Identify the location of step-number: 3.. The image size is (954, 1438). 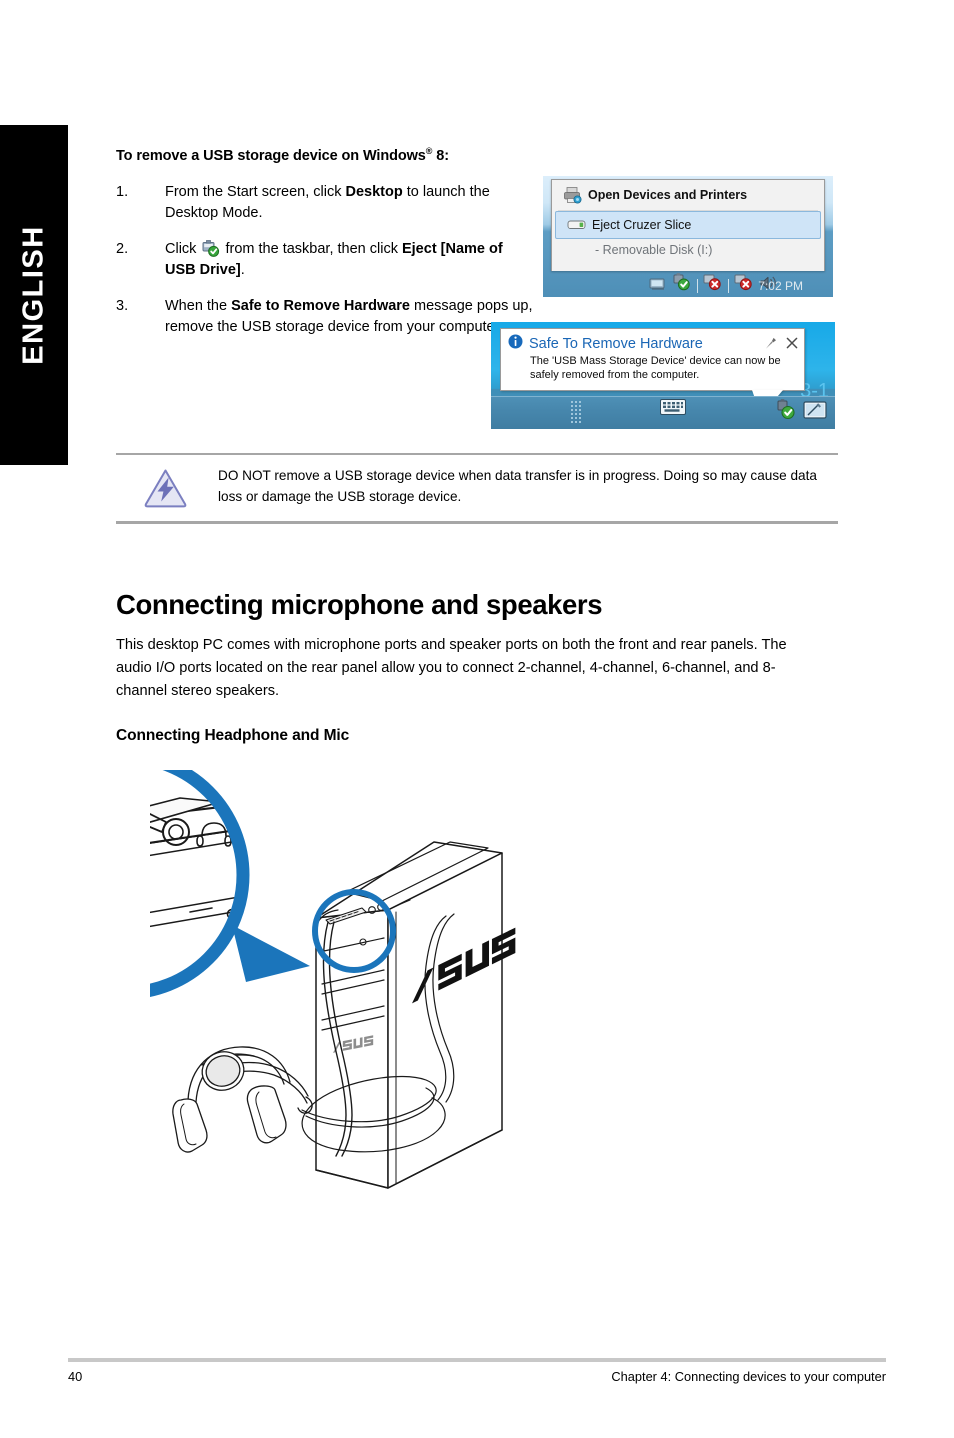
(122, 306).